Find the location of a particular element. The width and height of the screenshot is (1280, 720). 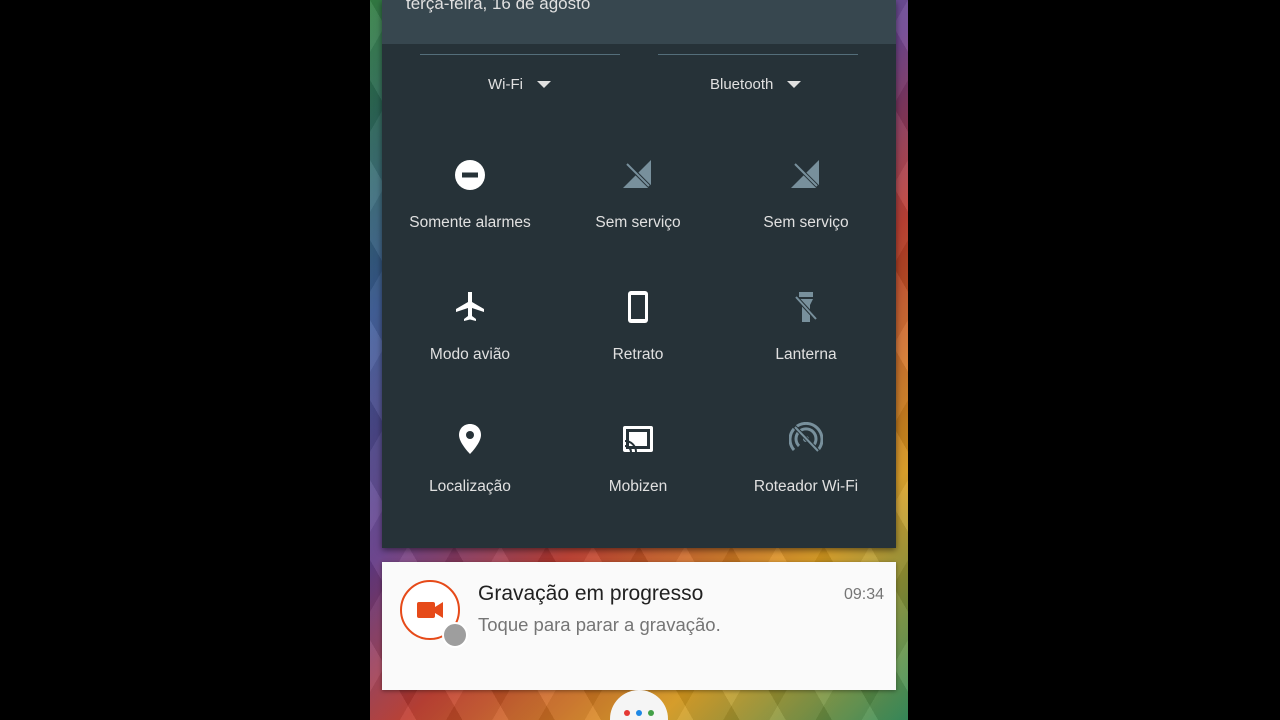

do-not-disturb-icon is located at coordinates (470, 175).